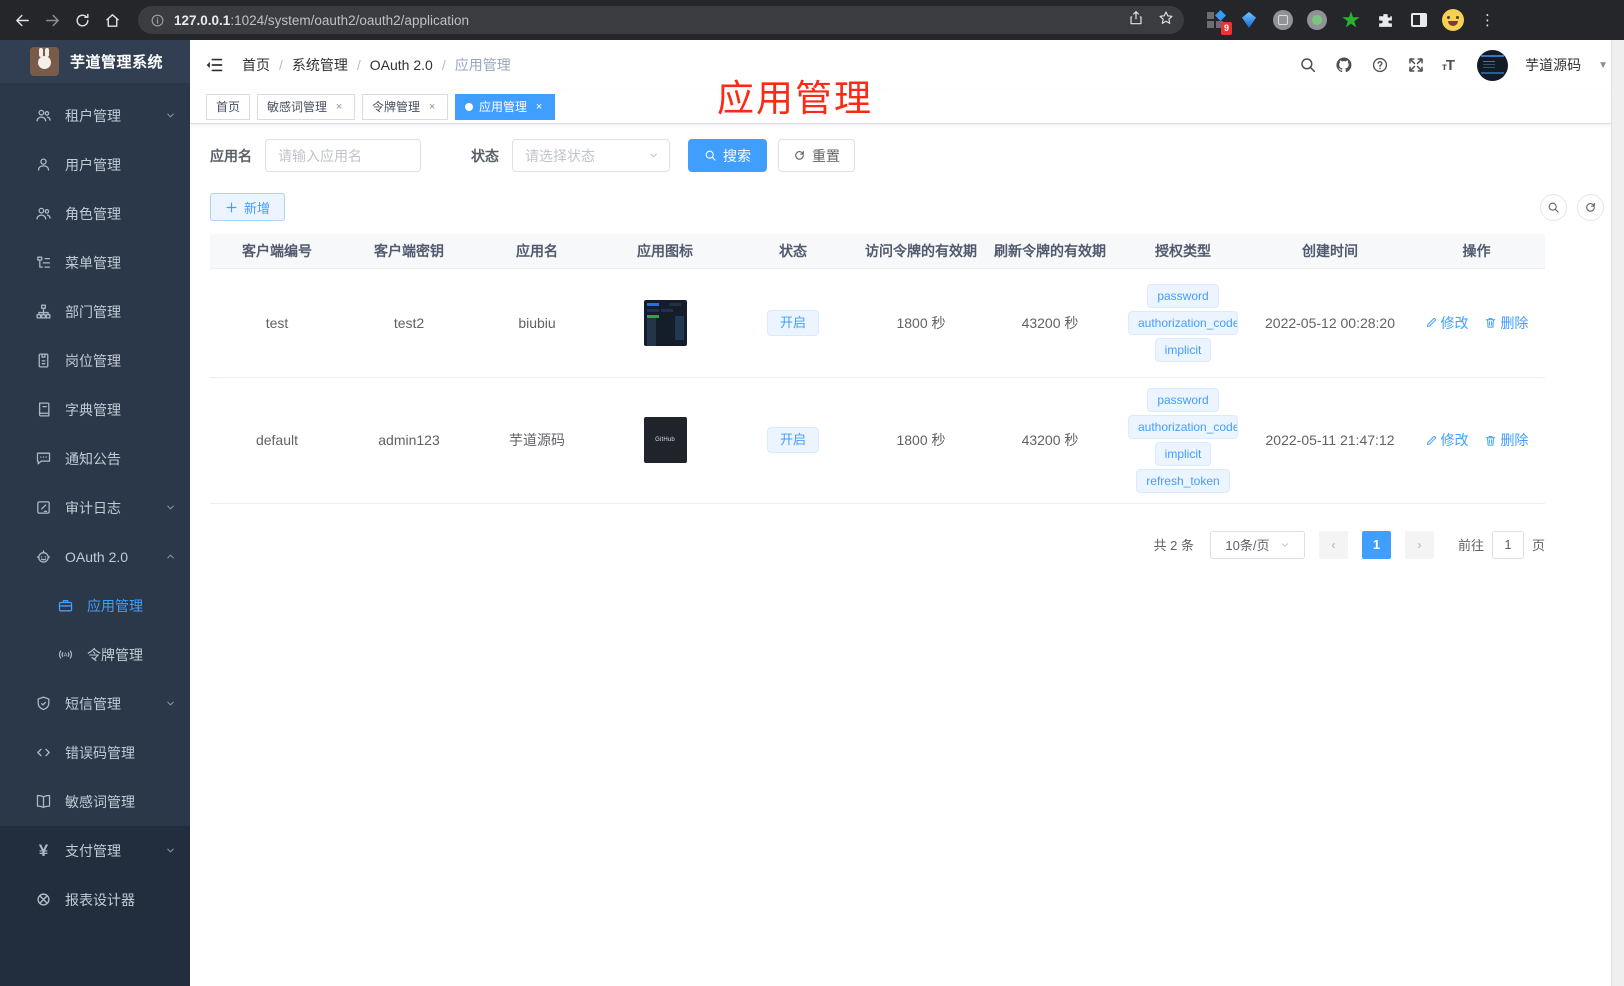 Image resolution: width=1624 pixels, height=986 pixels. I want to click on sidebar-fold-icon, so click(215, 65).